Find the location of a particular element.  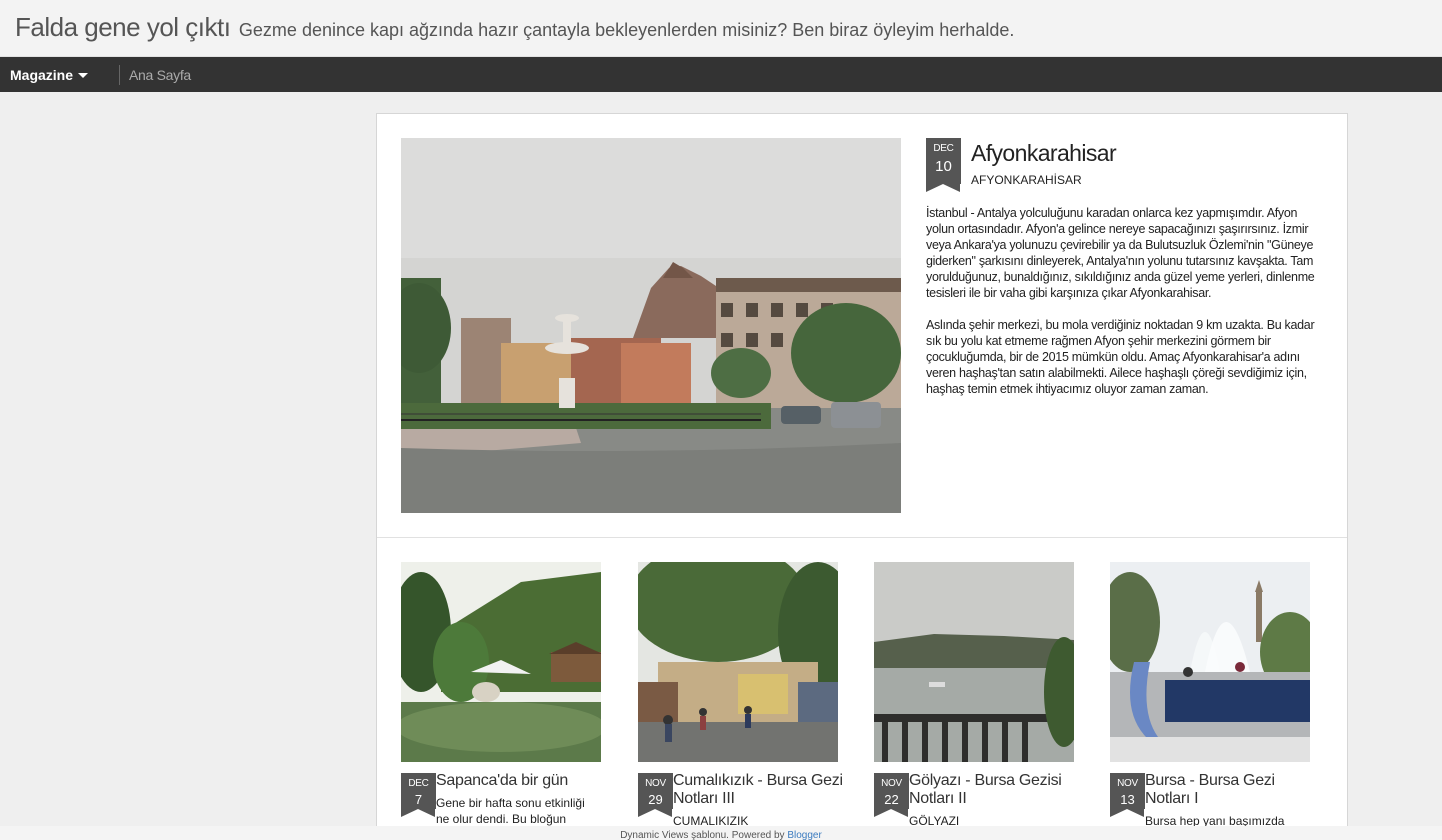

post-title: Bursa - Bursa Gezi Notları I is located at coordinates (1230, 790).